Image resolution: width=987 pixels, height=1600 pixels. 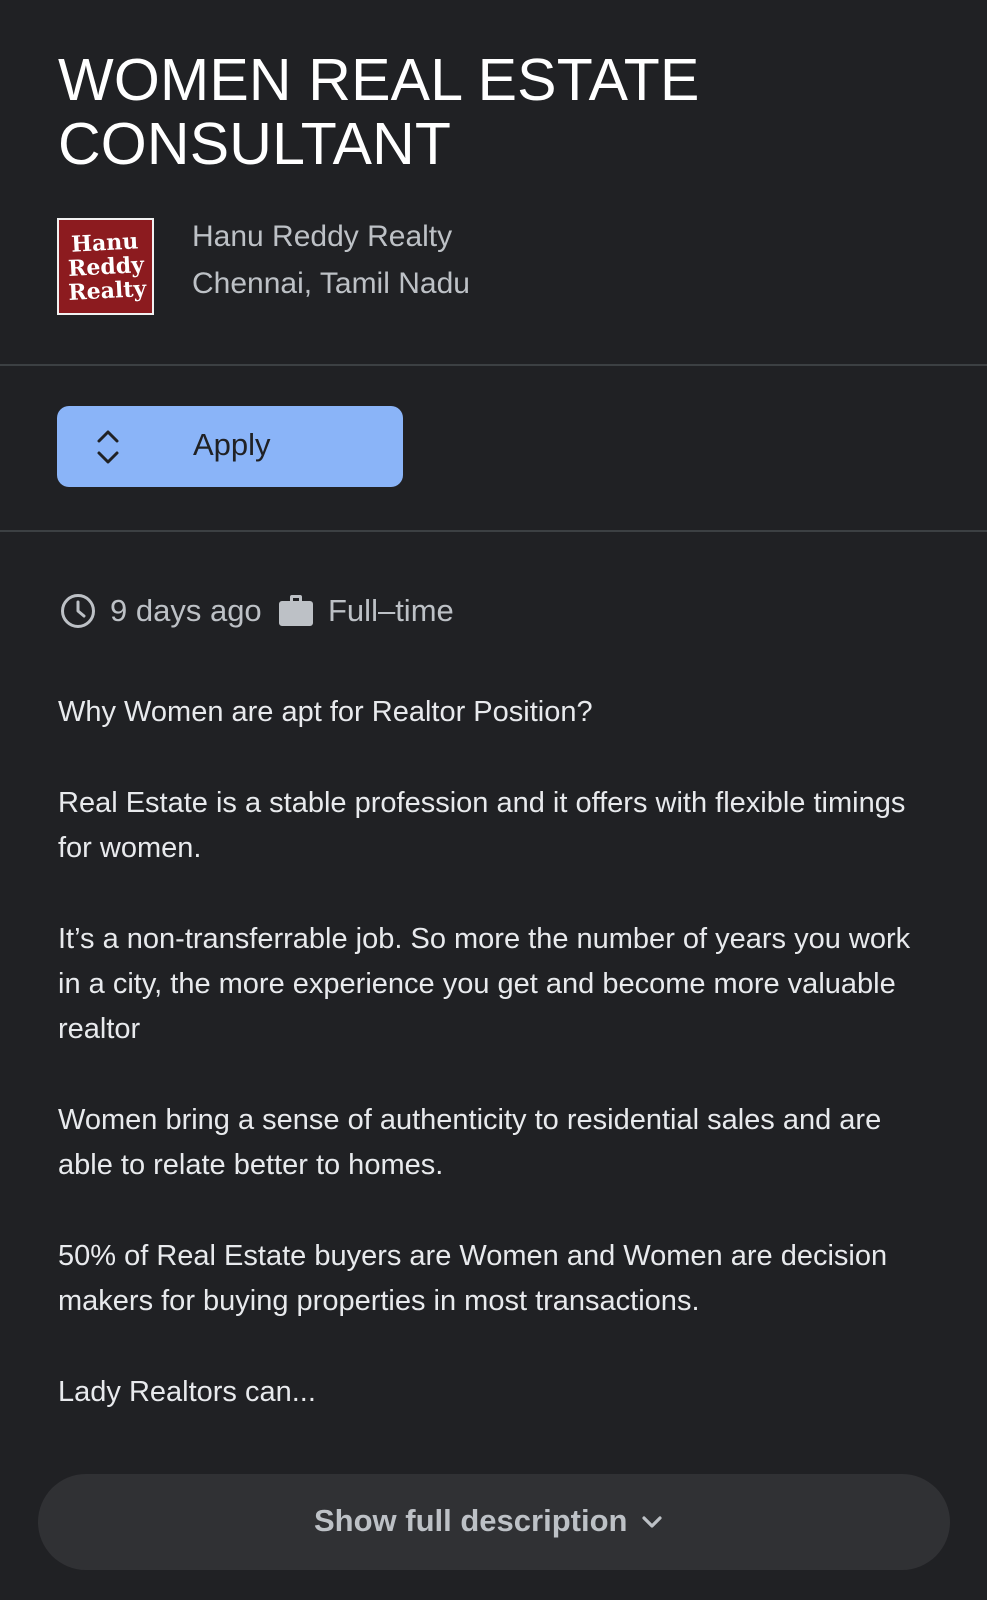 What do you see at coordinates (325, 712) in the screenshot?
I see `description-paragraph: Why Women are apt for Realtor Position?` at bounding box center [325, 712].